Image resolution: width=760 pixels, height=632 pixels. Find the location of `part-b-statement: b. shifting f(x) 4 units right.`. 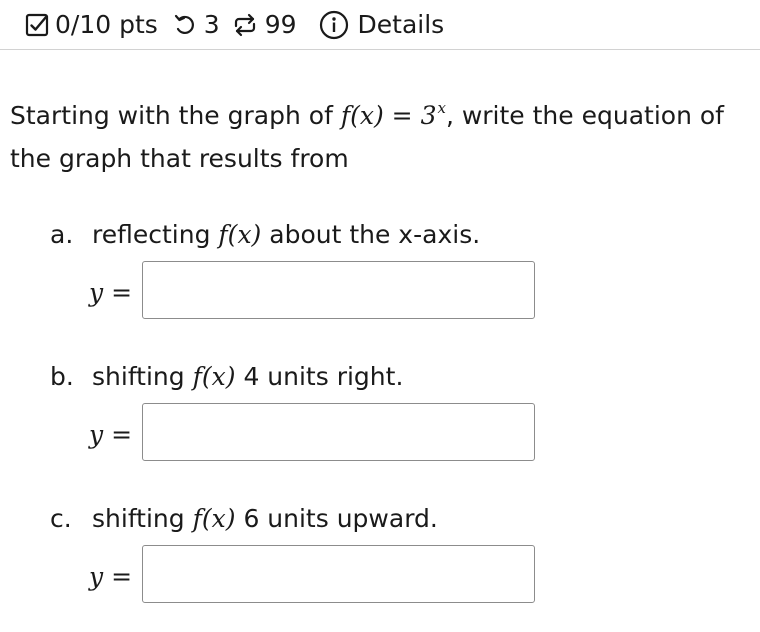

part-b-statement: b. shifting f(x) 4 units right. is located at coordinates (226, 377).